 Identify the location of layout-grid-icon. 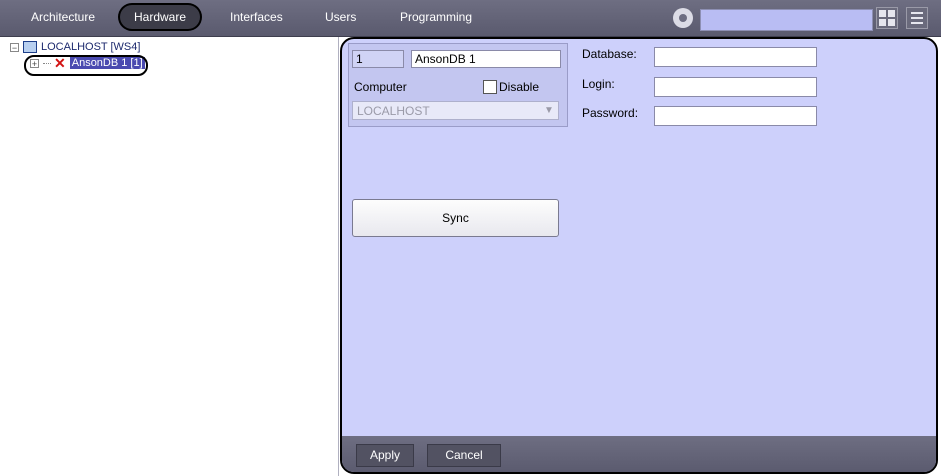
(887, 18).